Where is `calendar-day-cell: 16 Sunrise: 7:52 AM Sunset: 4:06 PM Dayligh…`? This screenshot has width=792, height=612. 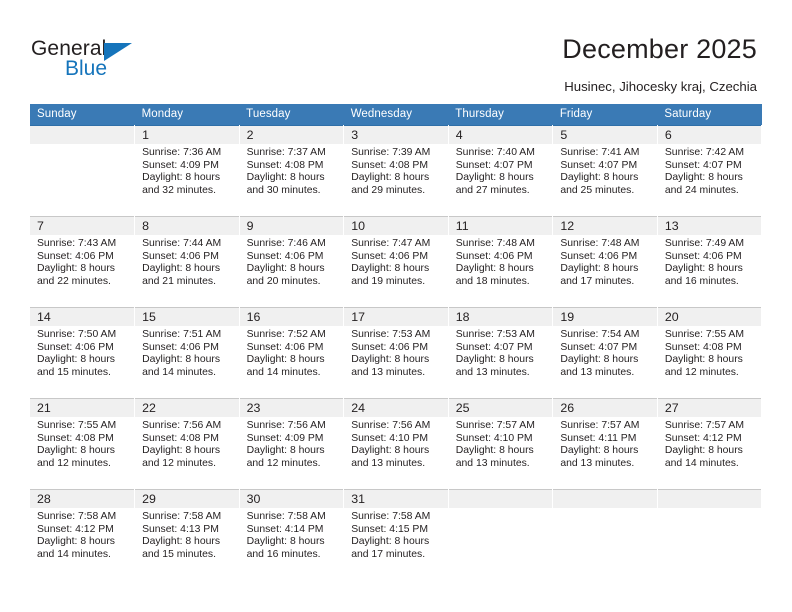 calendar-day-cell: 16 Sunrise: 7:52 AM Sunset: 4:06 PM Dayligh… is located at coordinates (292, 353).